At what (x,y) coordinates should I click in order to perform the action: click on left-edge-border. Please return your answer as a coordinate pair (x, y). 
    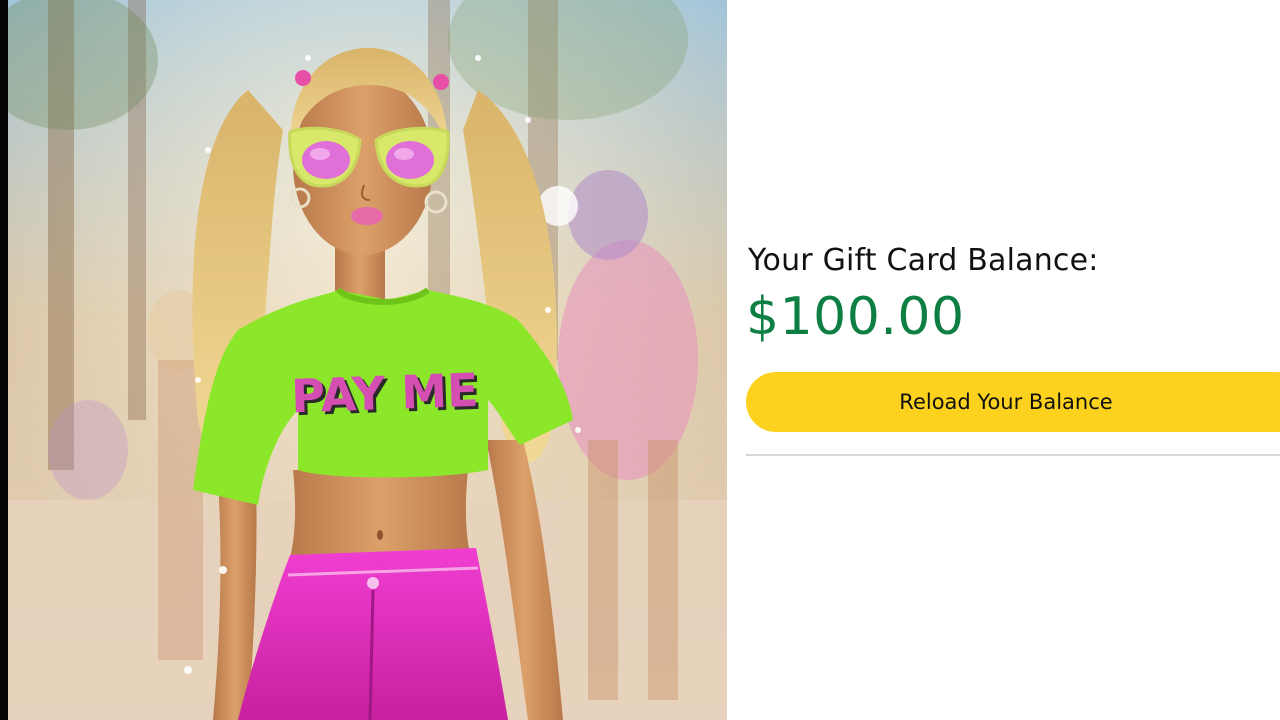
    Looking at the image, I should click on (4, 360).